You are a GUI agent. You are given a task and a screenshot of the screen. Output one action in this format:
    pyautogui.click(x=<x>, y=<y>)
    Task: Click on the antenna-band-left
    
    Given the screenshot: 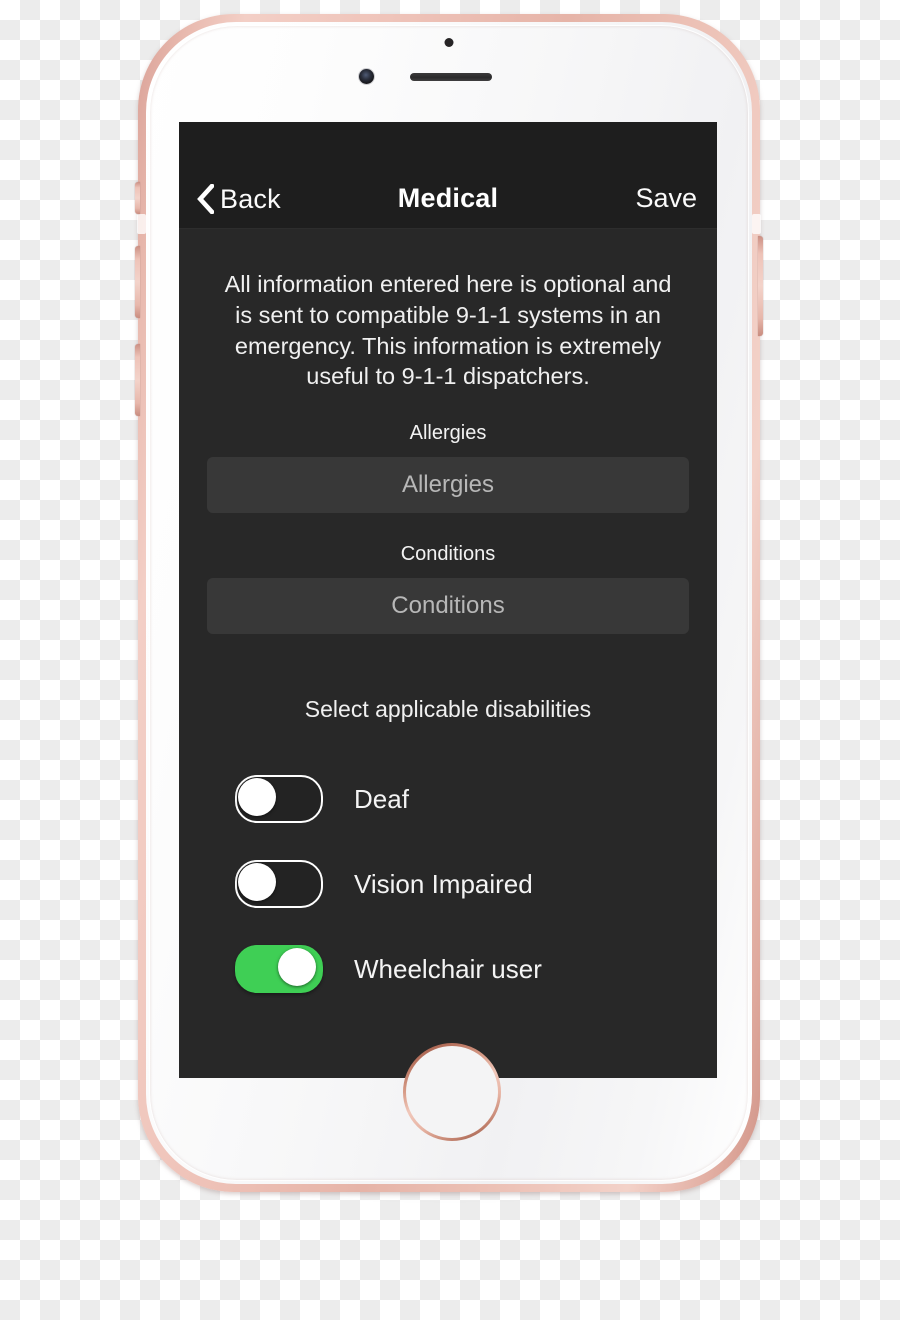 What is the action you would take?
    pyautogui.click(x=141, y=224)
    